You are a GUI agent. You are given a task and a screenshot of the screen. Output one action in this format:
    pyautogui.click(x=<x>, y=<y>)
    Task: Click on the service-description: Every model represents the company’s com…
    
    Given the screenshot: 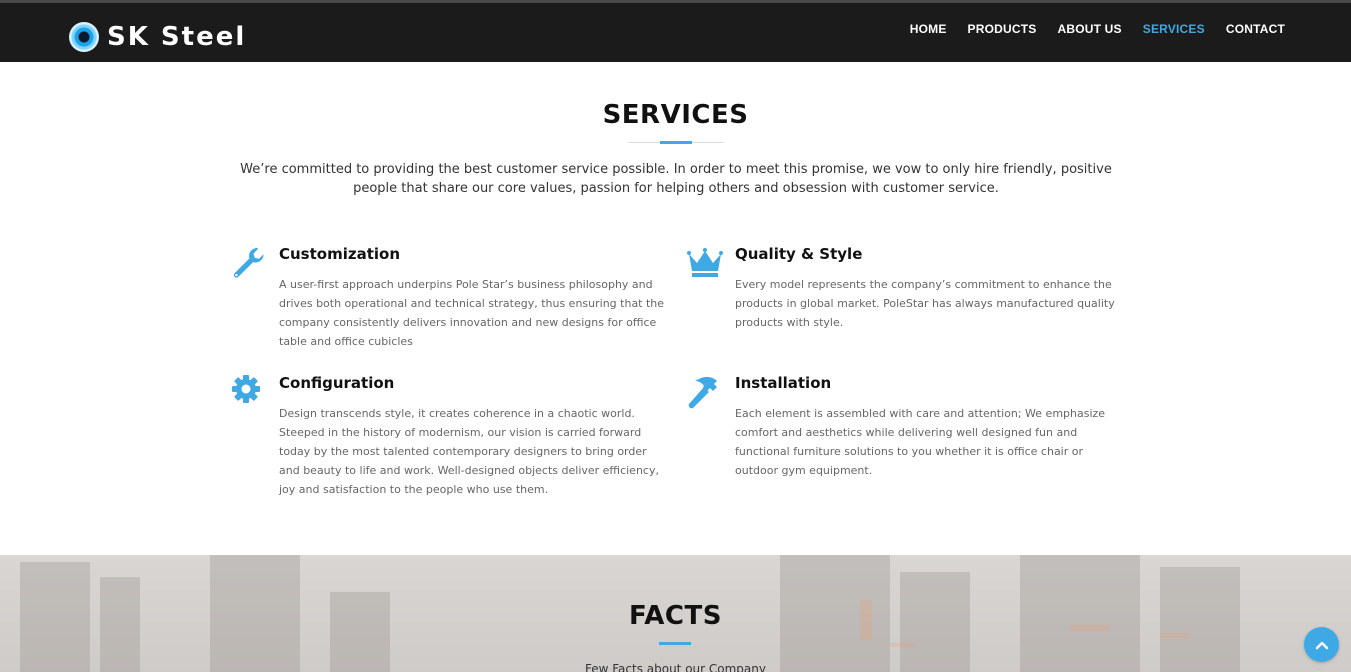 What is the action you would take?
    pyautogui.click(x=925, y=303)
    